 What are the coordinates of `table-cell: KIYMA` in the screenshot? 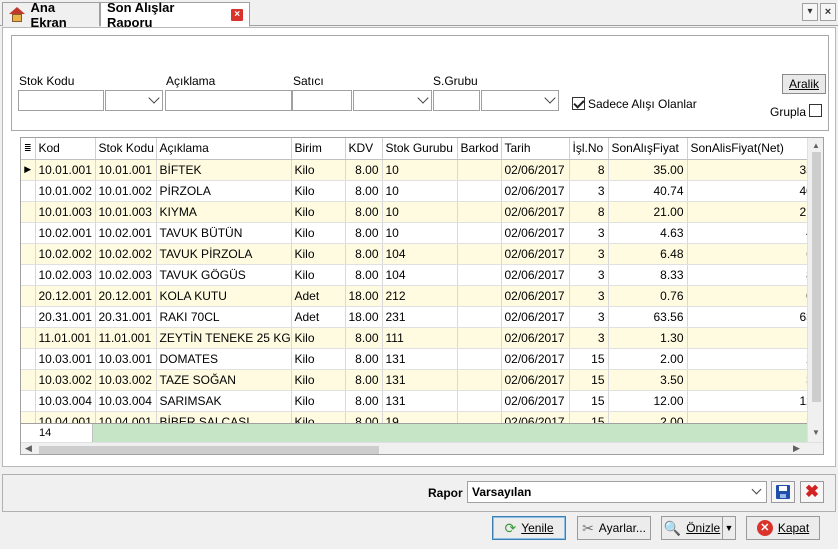 It's located at (224, 212).